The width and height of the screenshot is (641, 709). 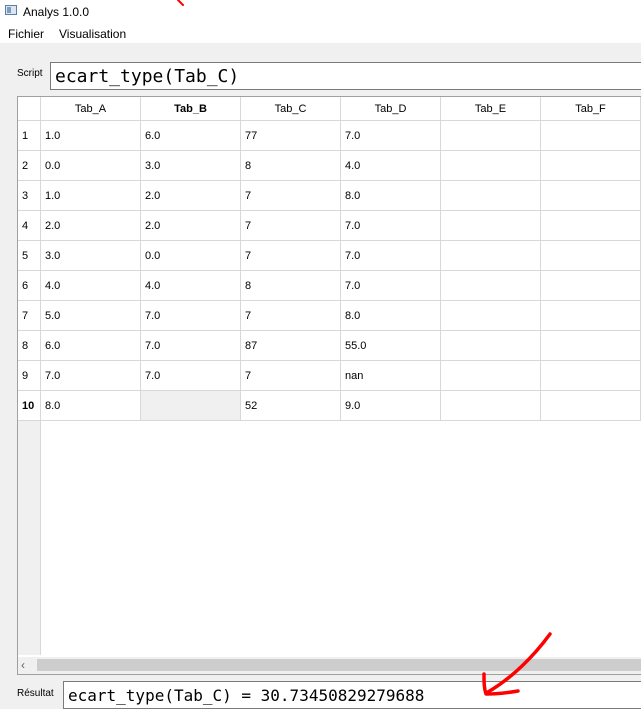 I want to click on scrollbar-thumb, so click(x=339, y=665).